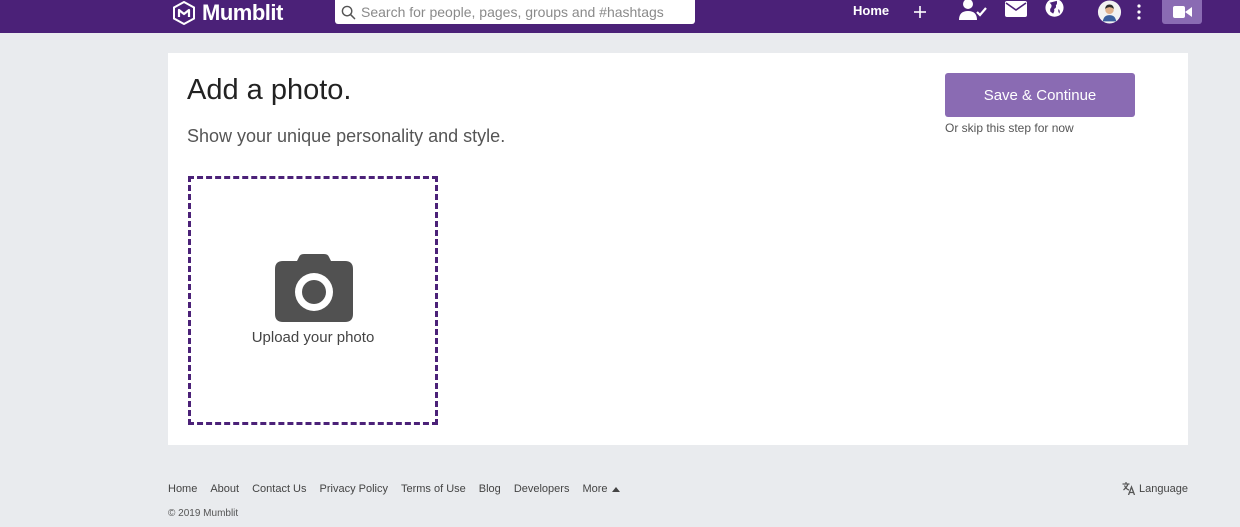 This screenshot has width=1240, height=527. I want to click on language-selector: Language, so click(1155, 488).